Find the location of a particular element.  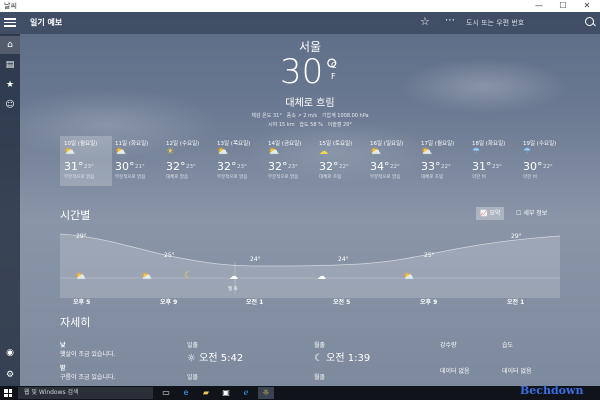

window-titlebar: 날씨 — ☐ ✕ is located at coordinates (300, 6).